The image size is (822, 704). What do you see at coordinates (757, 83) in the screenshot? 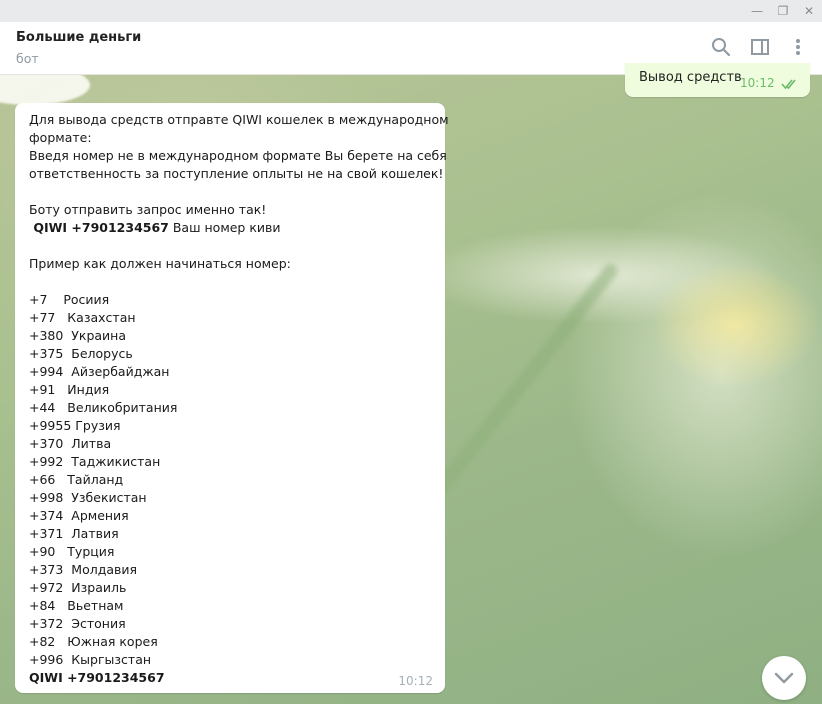
I see `outgoing-message-time: 10:12` at bounding box center [757, 83].